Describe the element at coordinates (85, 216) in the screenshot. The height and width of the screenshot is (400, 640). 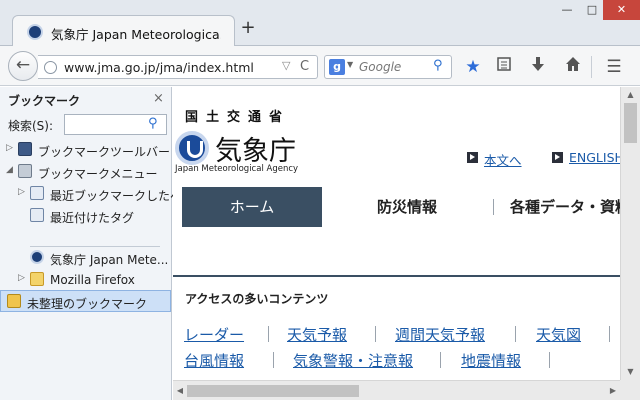
I see `sidebar-item-recent-tags: 最近付けたタグ` at that location.